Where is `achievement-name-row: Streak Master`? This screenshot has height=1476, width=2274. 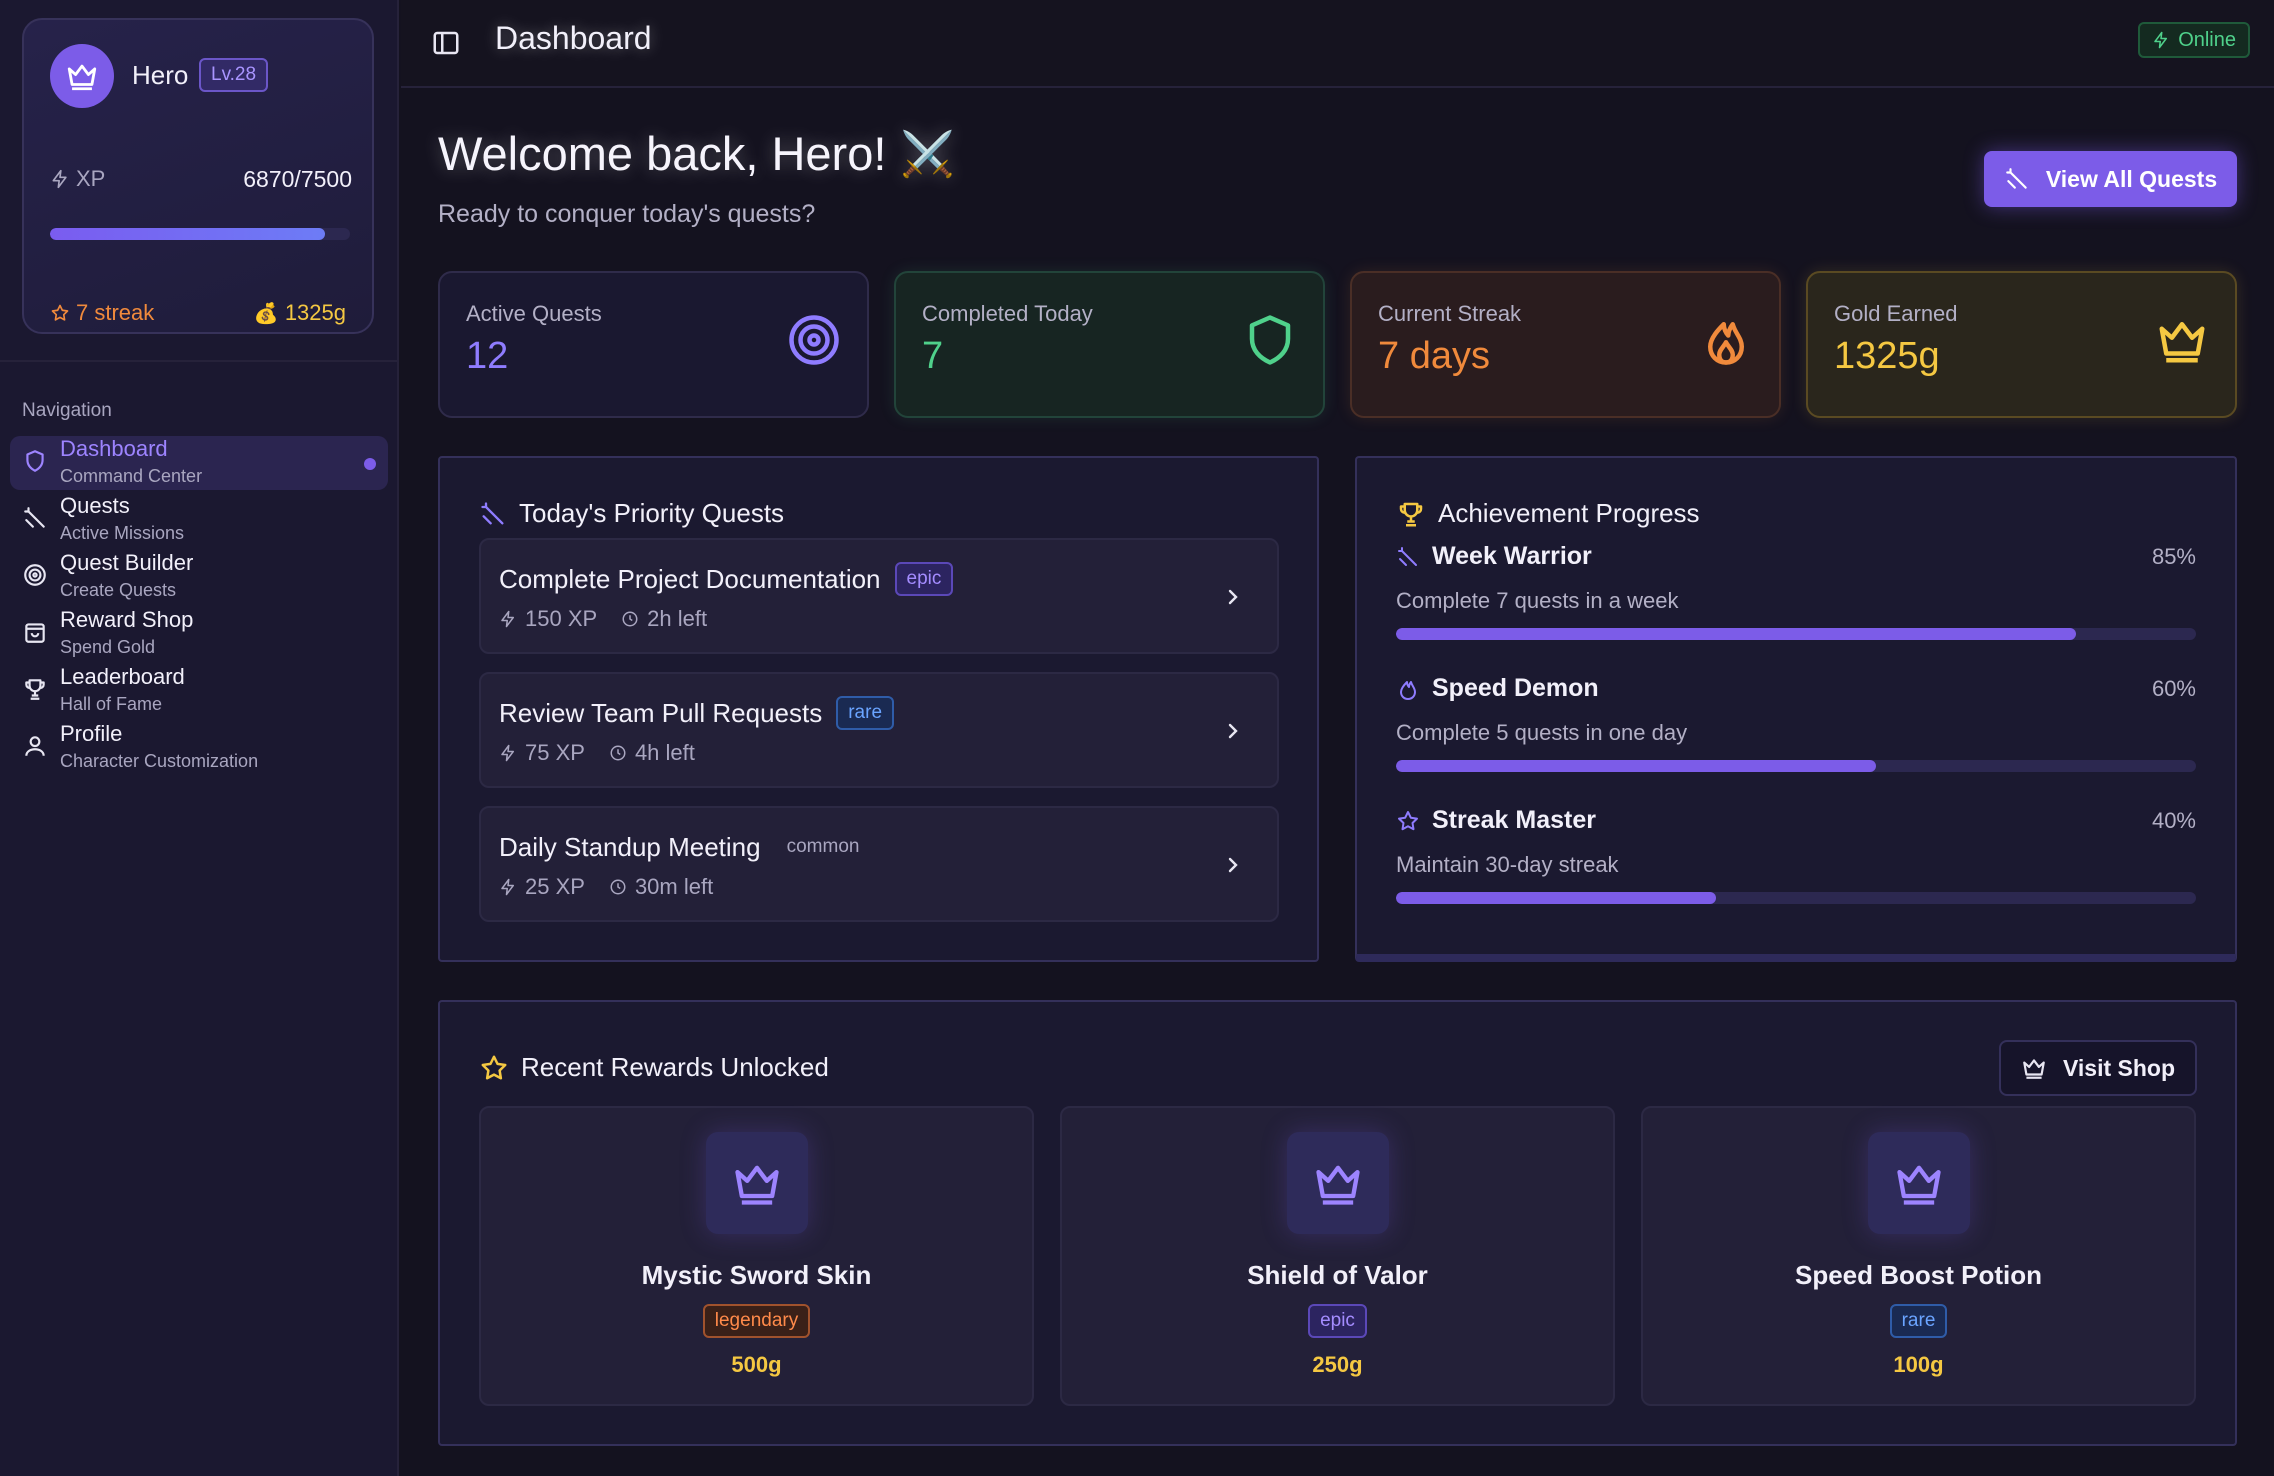
achievement-name-row: Streak Master is located at coordinates (1496, 820).